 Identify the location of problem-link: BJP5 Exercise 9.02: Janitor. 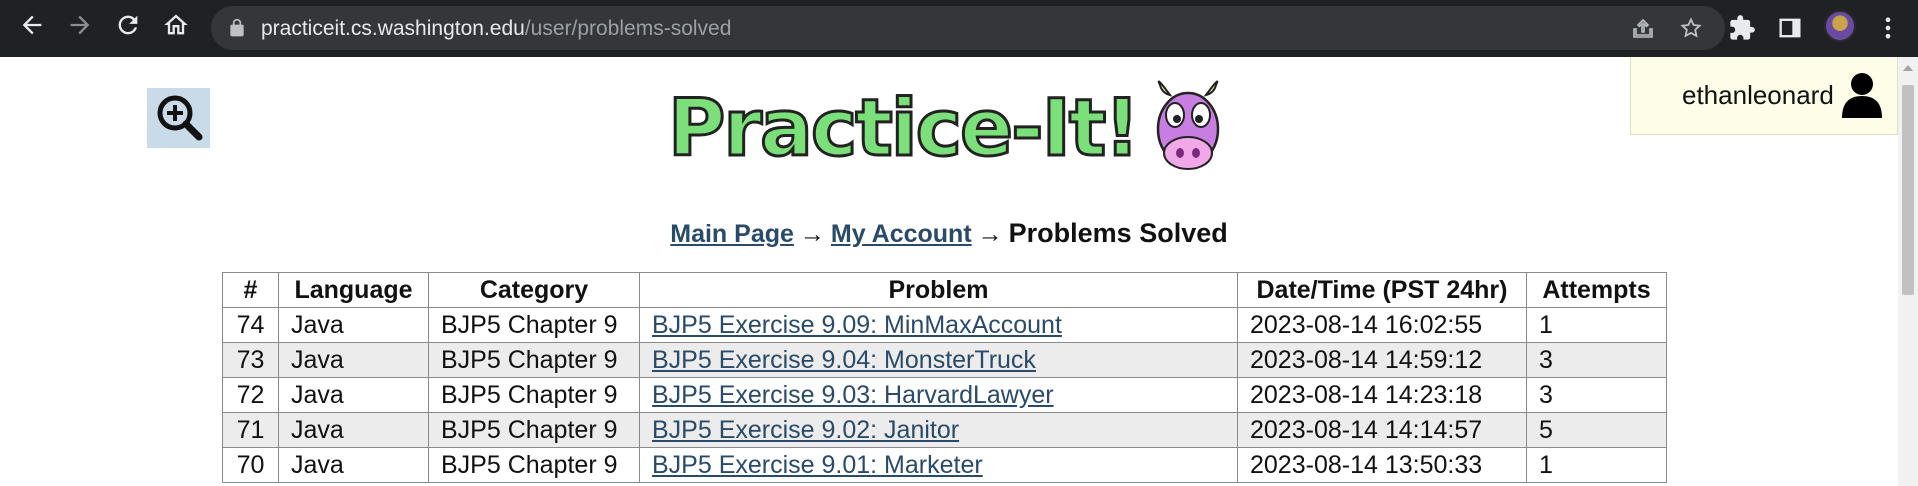
(805, 430).